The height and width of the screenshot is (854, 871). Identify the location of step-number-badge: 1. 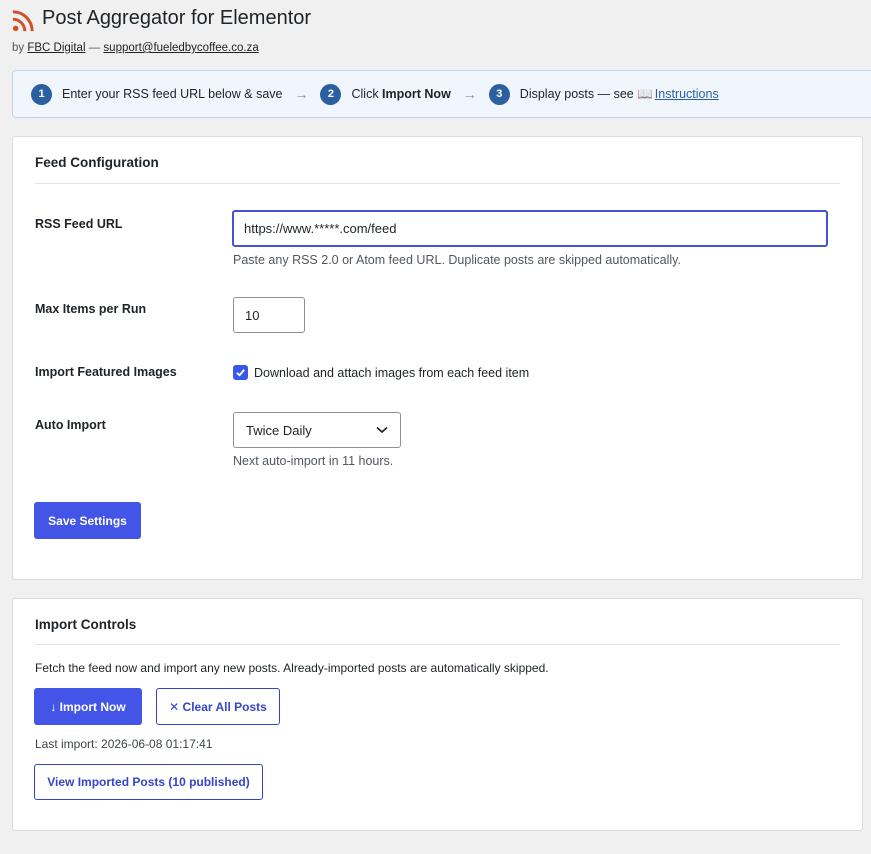
(41, 94).